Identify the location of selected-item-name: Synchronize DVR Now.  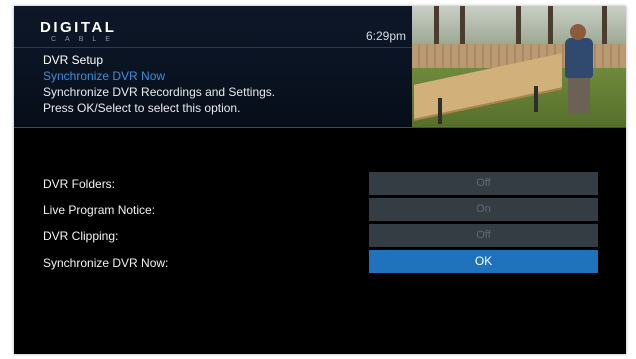
(104, 76).